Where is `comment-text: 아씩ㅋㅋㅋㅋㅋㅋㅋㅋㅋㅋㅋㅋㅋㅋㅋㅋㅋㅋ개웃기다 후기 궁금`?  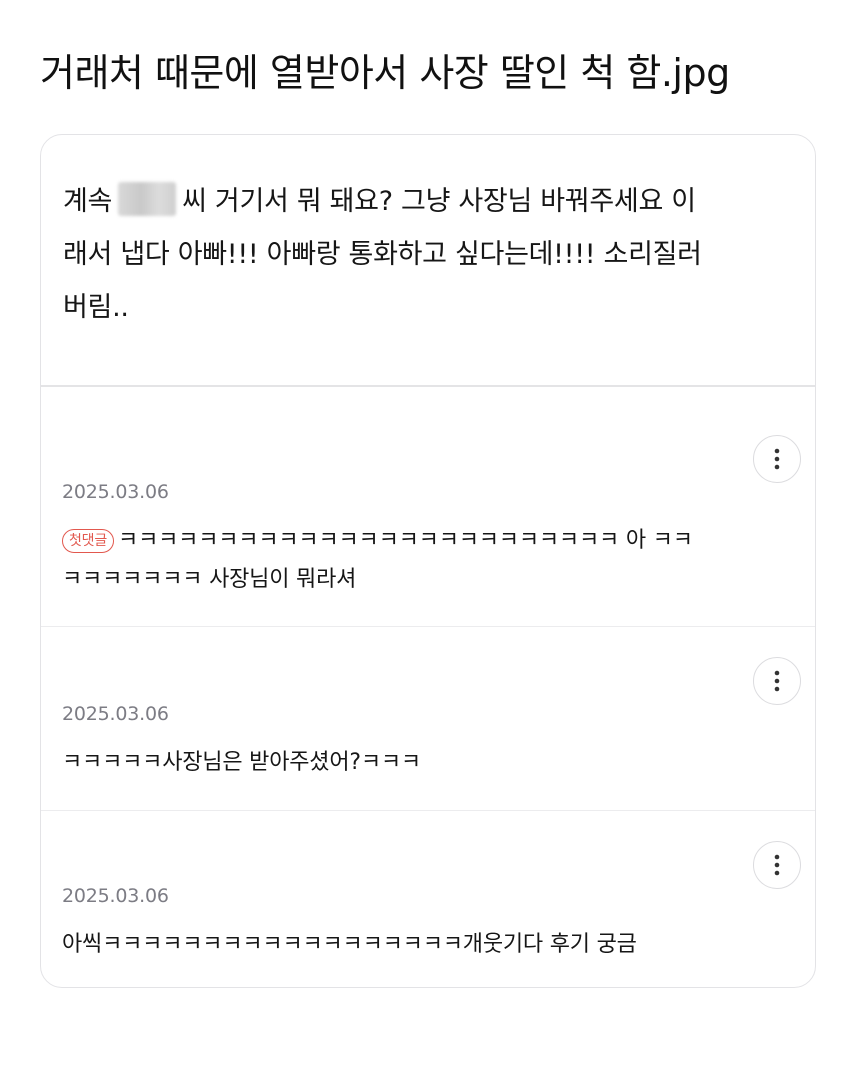 comment-text: 아씩ㅋㅋㅋㅋㅋㅋㅋㅋㅋㅋㅋㅋㅋㅋㅋㅋㅋㅋ개웃기다 후기 궁금 is located at coordinates (432, 944).